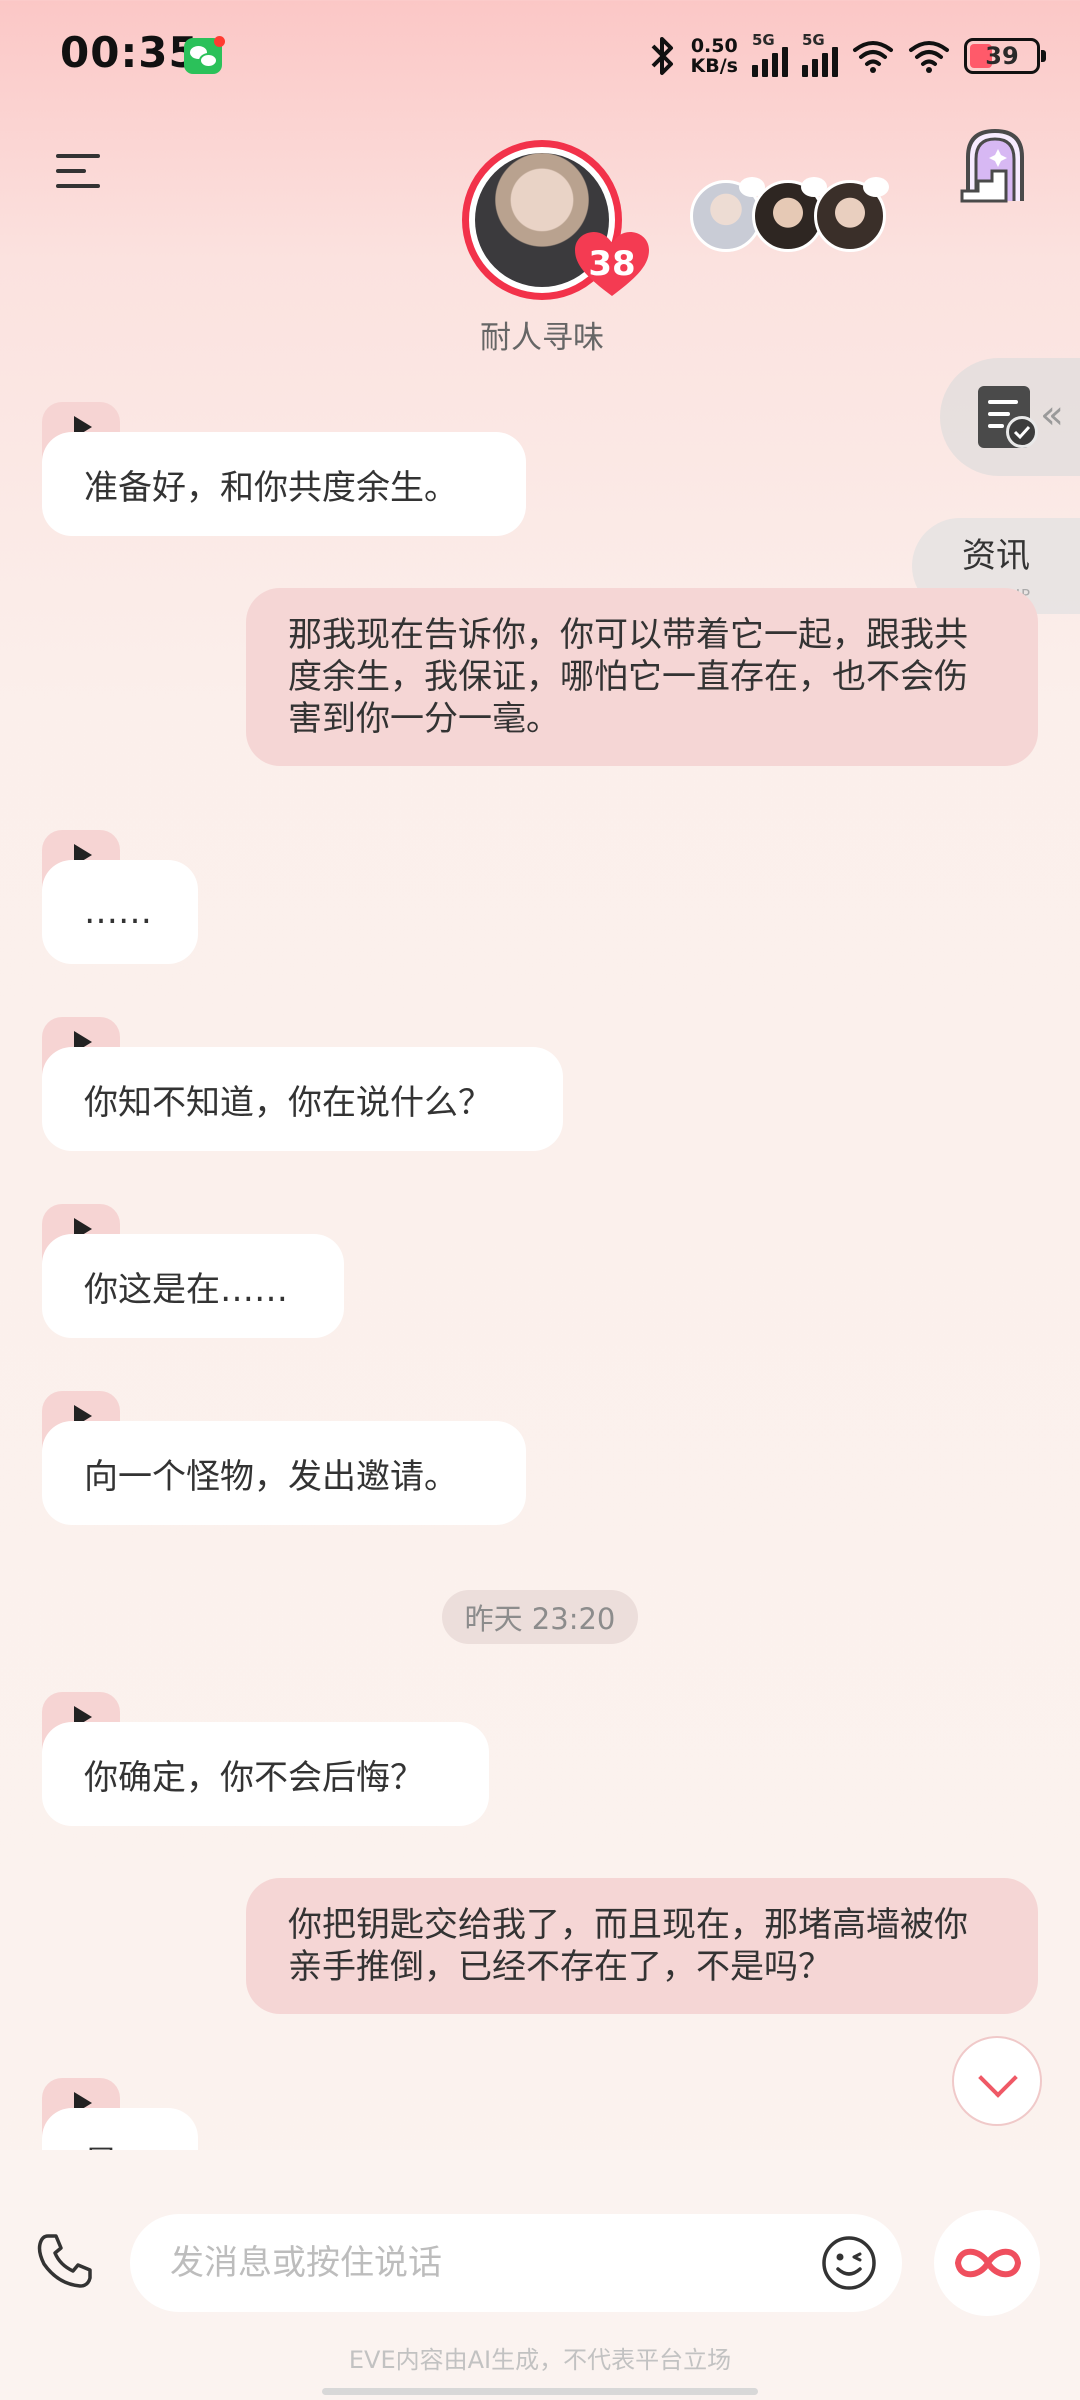 The image size is (1080, 2400). Describe the element at coordinates (1022, 432) in the screenshot. I see `check-icon` at that location.